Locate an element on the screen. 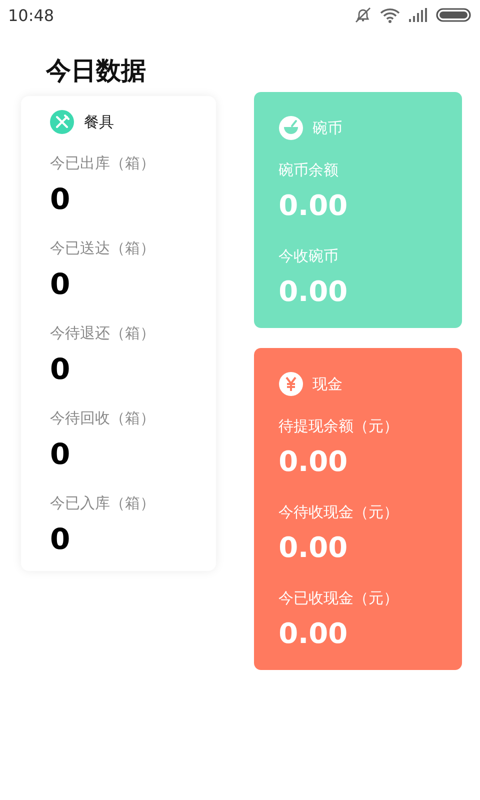 The width and height of the screenshot is (480, 800). page-title: 今日数据 is located at coordinates (96, 71).